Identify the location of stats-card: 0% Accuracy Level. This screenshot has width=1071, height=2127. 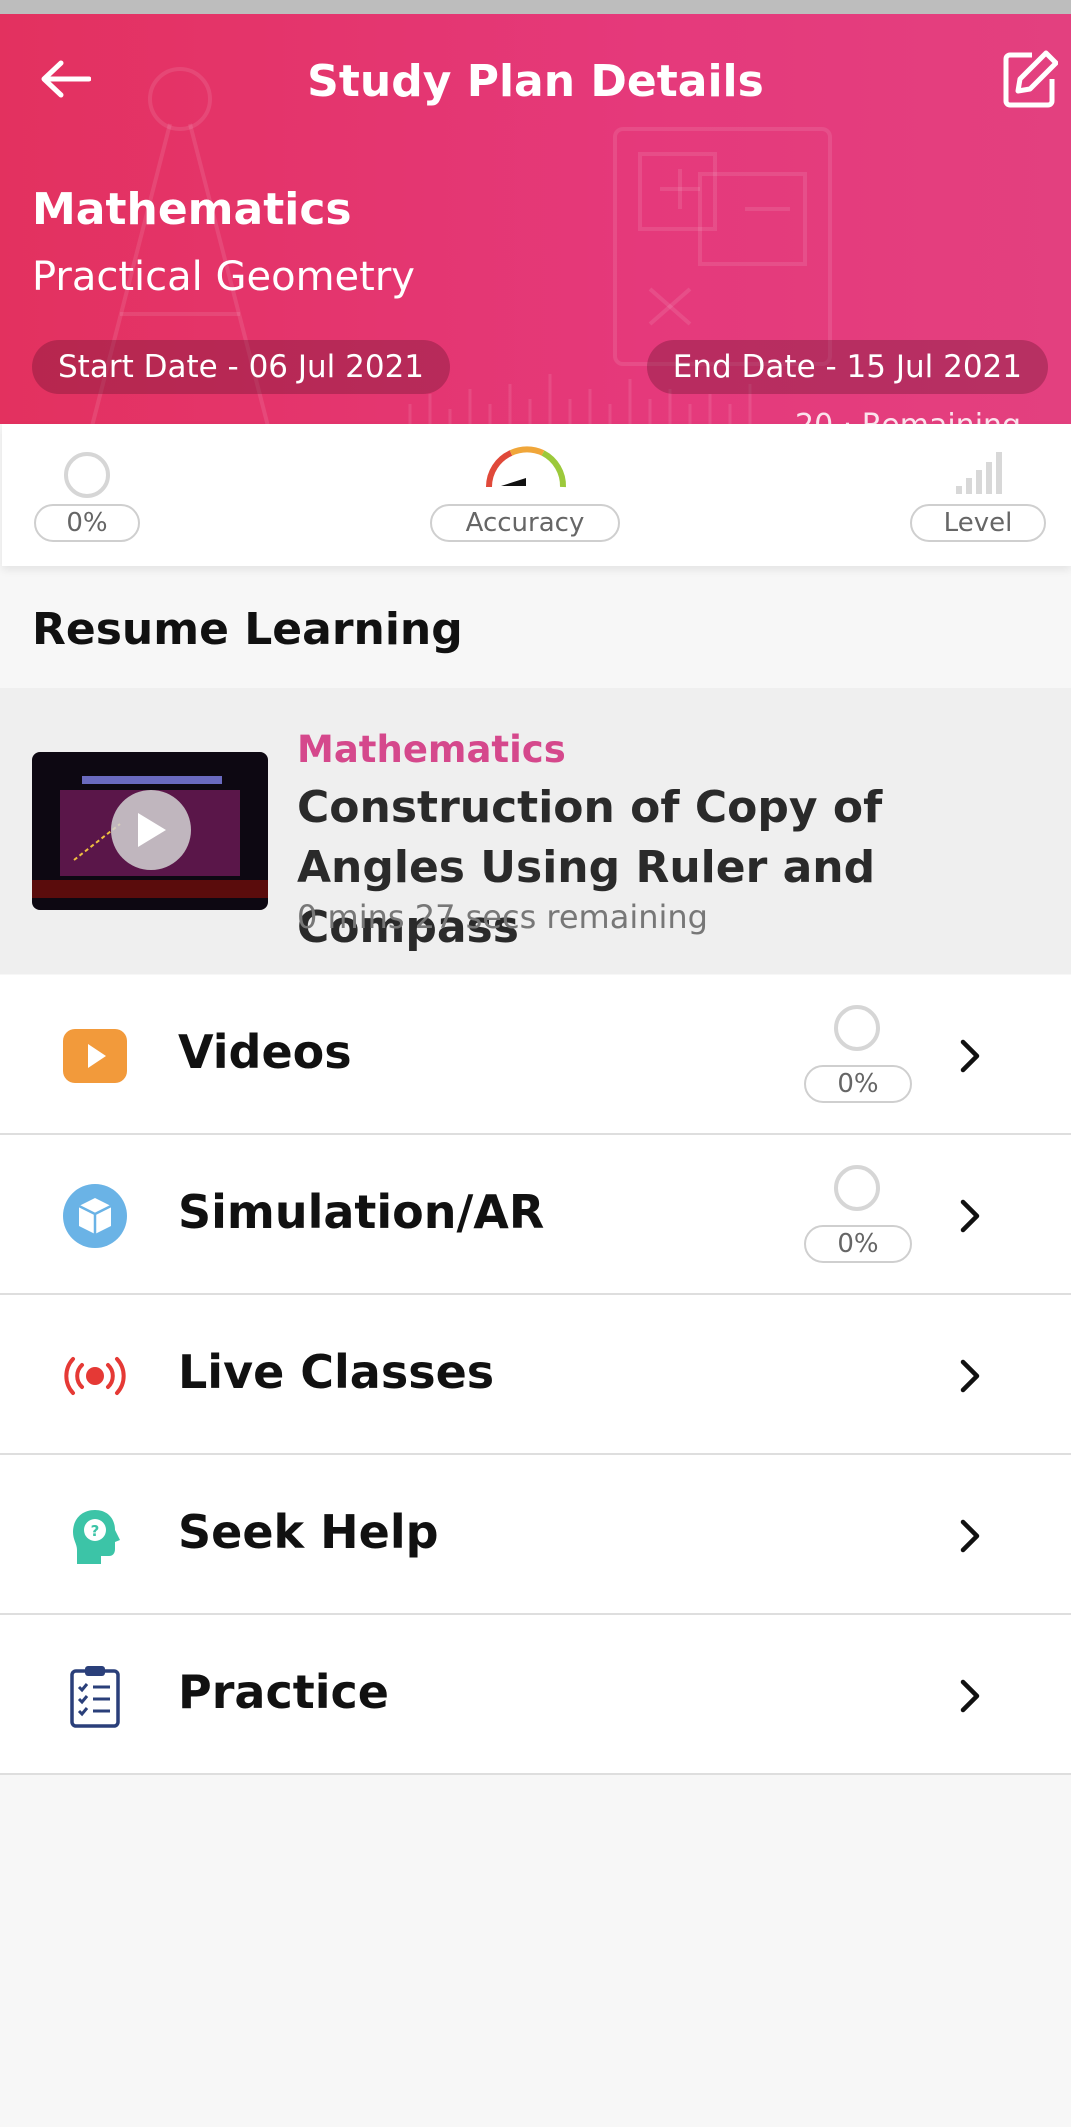
(536, 495).